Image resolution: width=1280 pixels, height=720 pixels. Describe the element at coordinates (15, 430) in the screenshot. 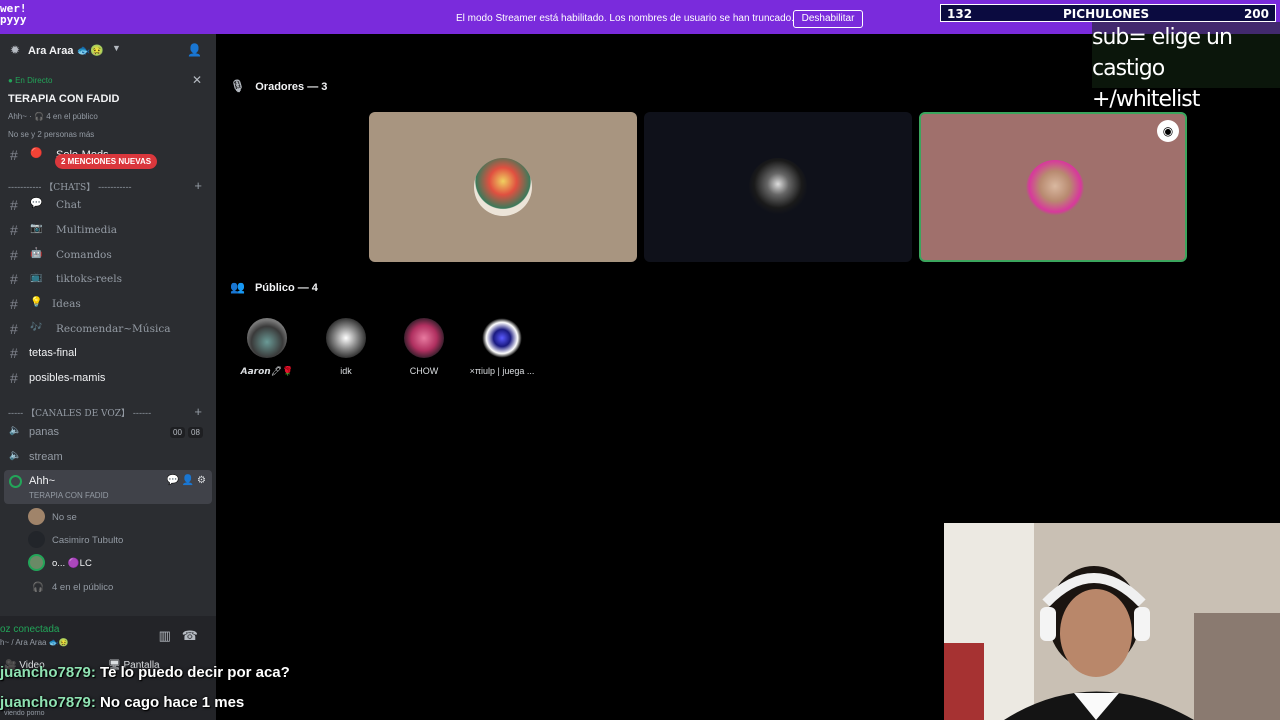

I see `speaker-icon: 🔈` at that location.